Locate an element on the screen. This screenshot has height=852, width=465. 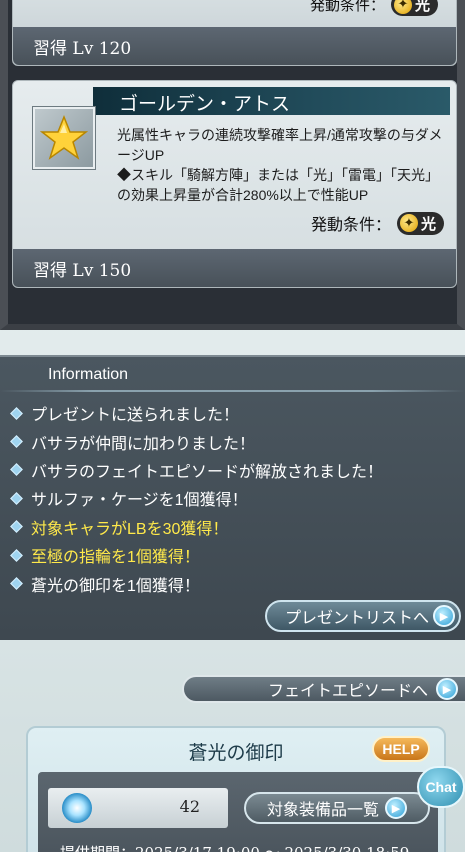
learn-level: 習得 Lv 120 is located at coordinates (234, 46).